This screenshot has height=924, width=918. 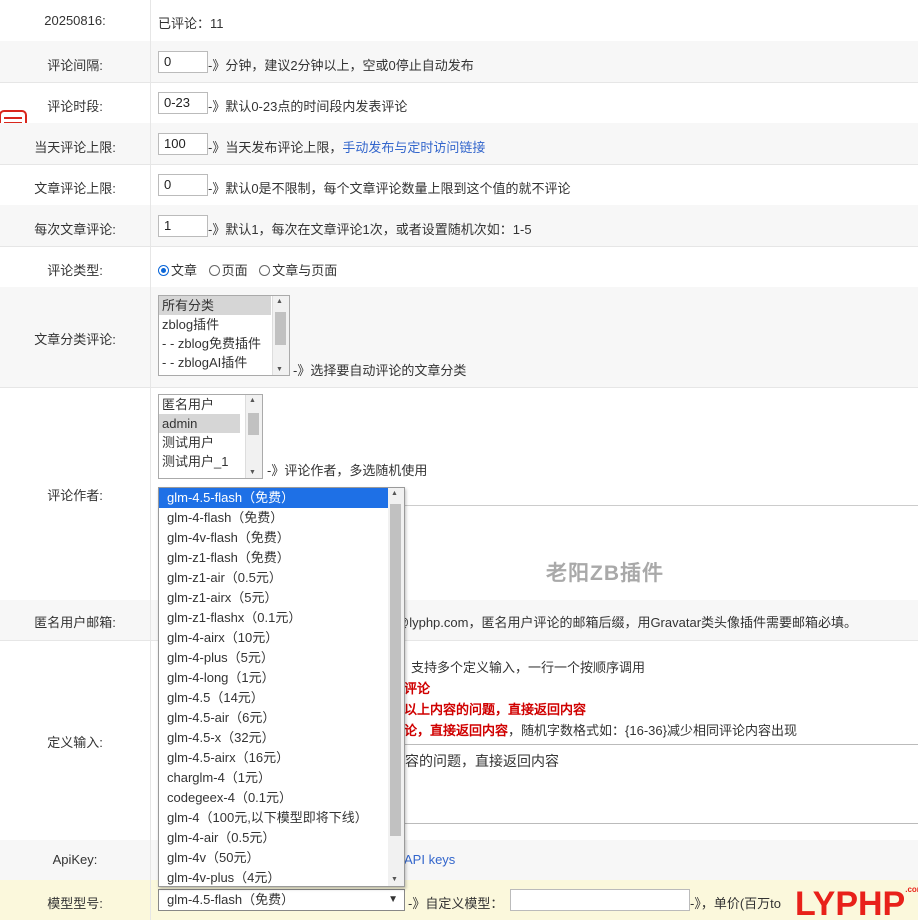 I want to click on custom-input-note-3: 以上内容的问题，直接返回内容, so click(x=495, y=709).